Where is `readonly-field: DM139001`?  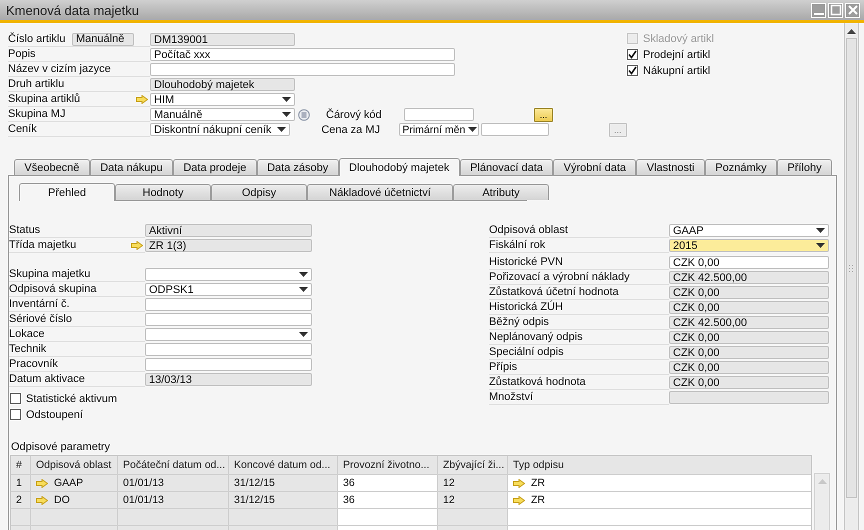
readonly-field: DM139001 is located at coordinates (222, 39).